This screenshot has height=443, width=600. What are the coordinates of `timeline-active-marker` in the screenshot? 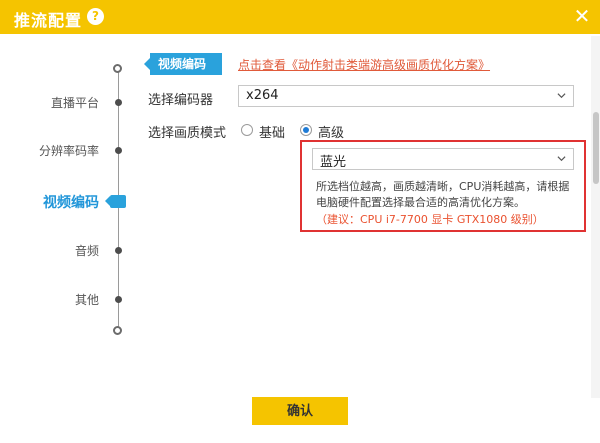 It's located at (115, 201).